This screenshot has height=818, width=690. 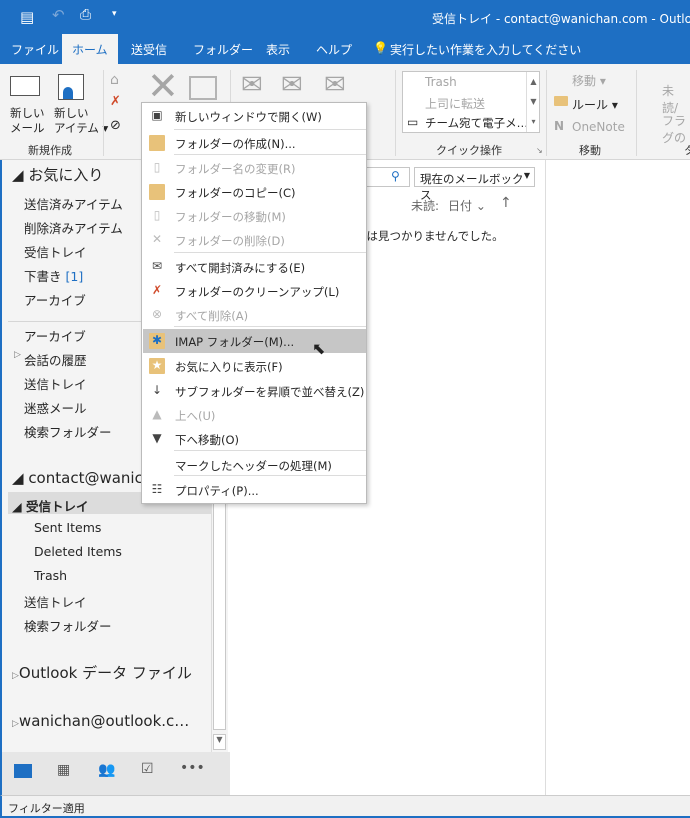 What do you see at coordinates (235, 169) in the screenshot?
I see `menu-item-label: フォルダー名の変更(R)` at bounding box center [235, 169].